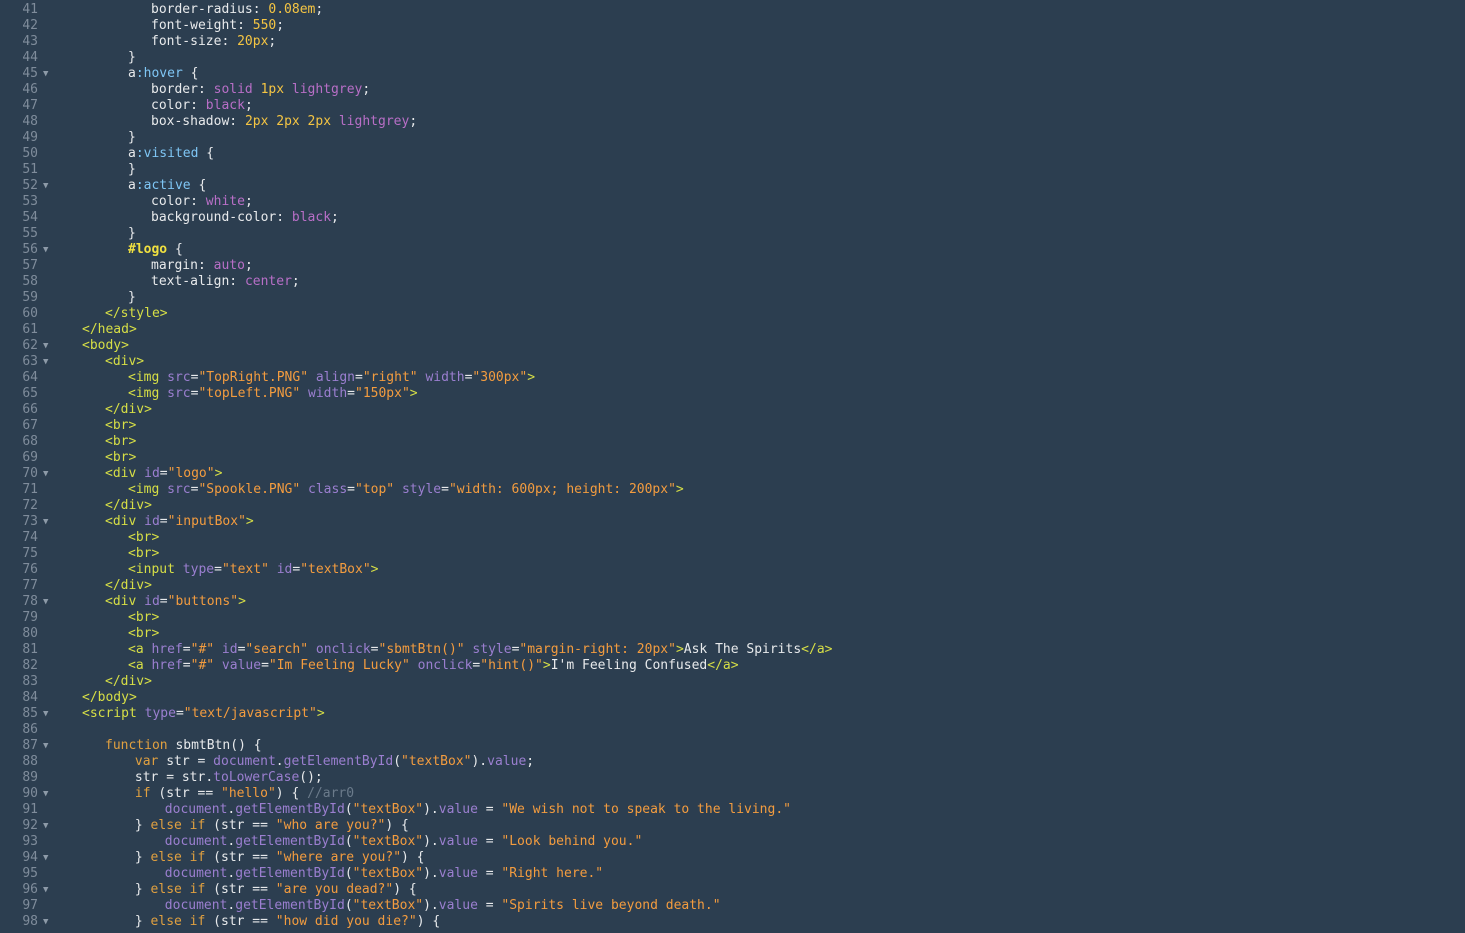 The width and height of the screenshot is (1465, 933). I want to click on code-line: 46 border: solid 1px lightgrey;, so click(732, 90).